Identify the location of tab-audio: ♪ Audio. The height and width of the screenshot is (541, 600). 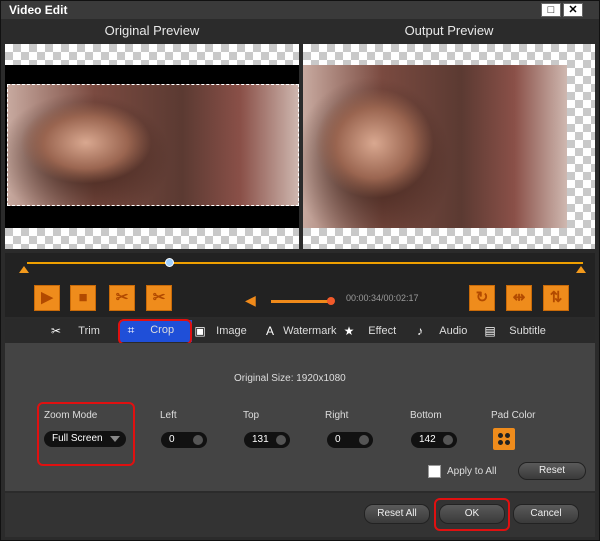
(440, 331).